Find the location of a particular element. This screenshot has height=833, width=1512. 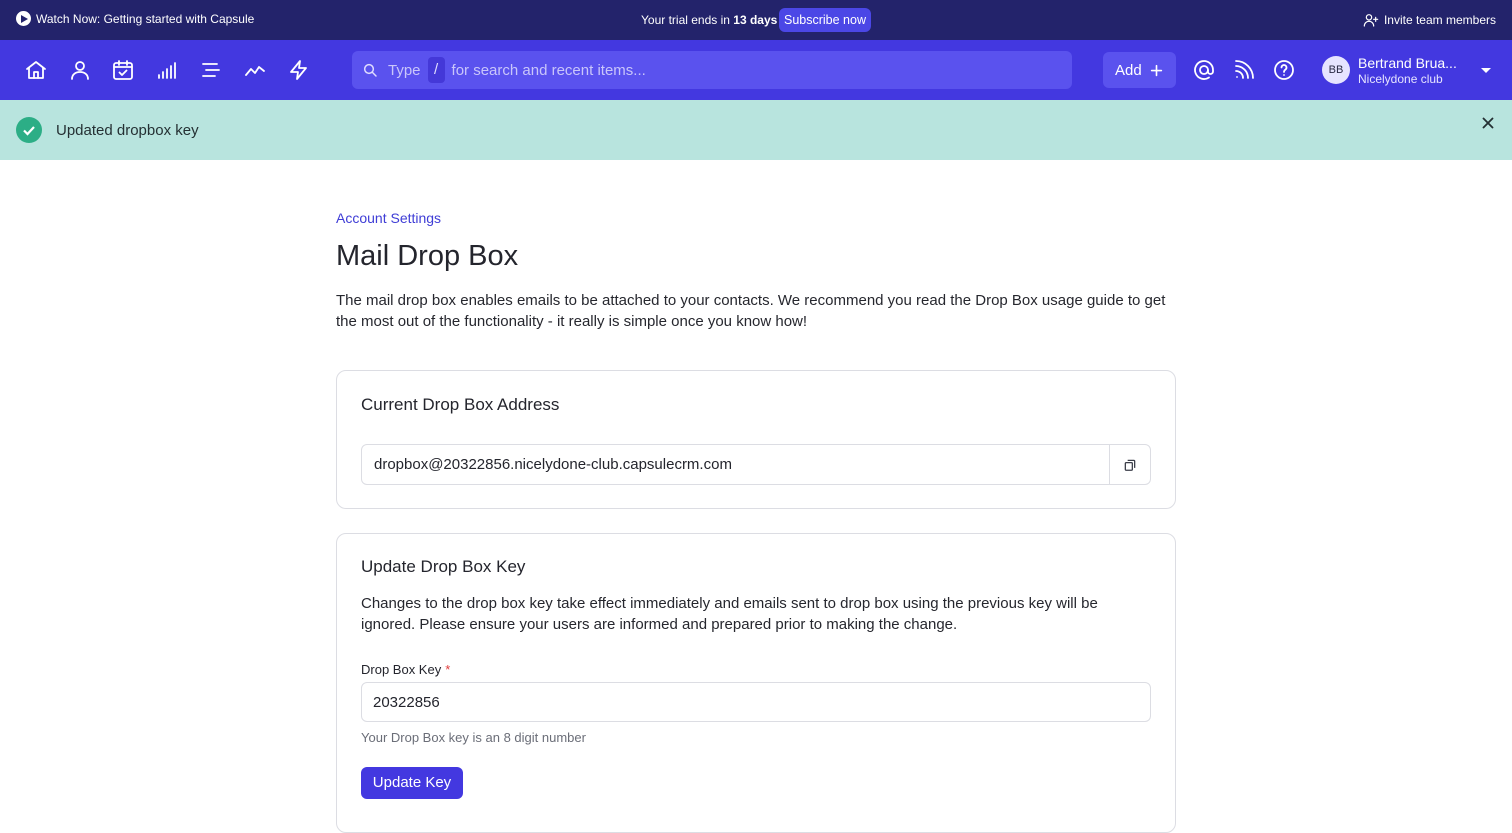

user-avatar: BB is located at coordinates (1336, 70).